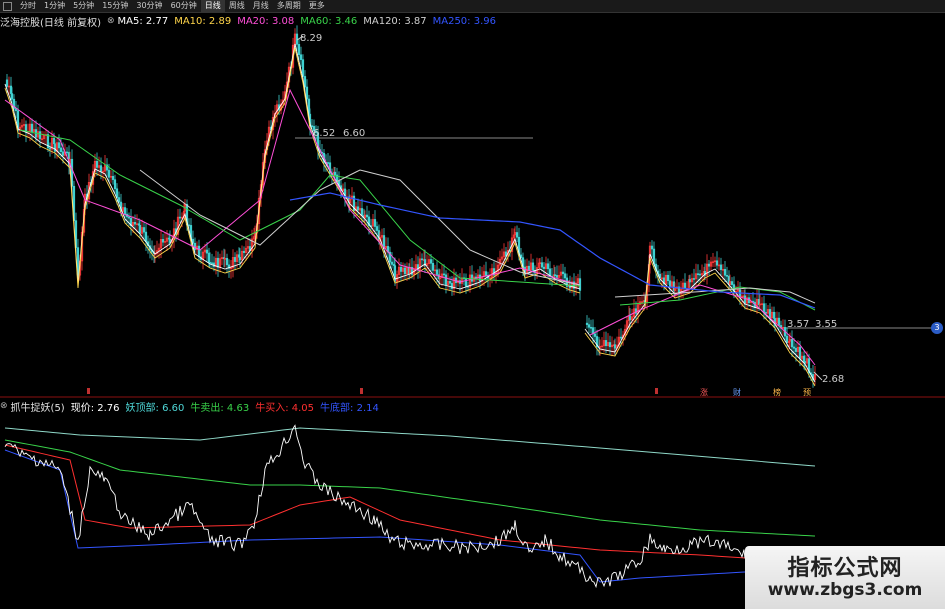  Describe the element at coordinates (410, 447) in the screenshot. I see `top-line` at that location.